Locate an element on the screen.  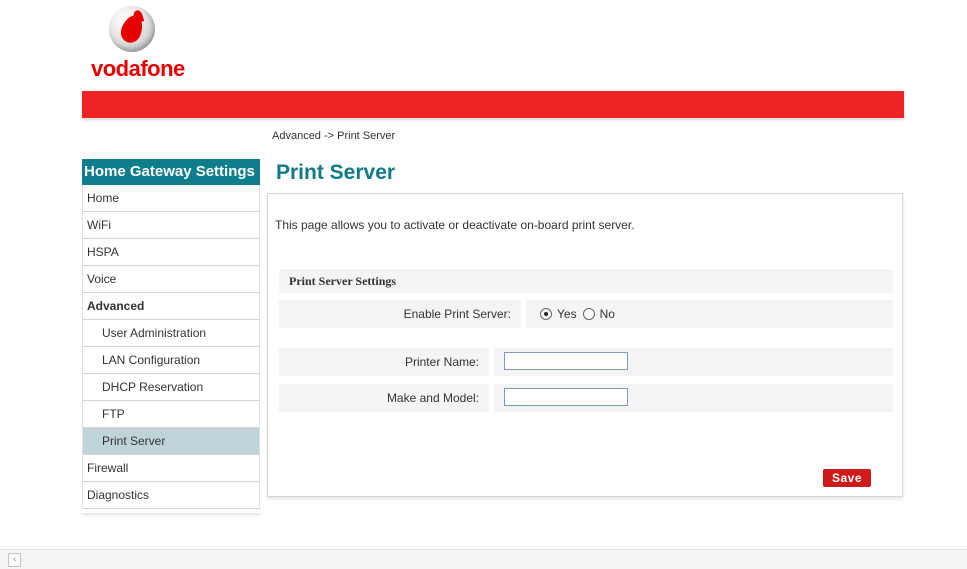
printer-name-label: Printer Name: is located at coordinates (384, 362).